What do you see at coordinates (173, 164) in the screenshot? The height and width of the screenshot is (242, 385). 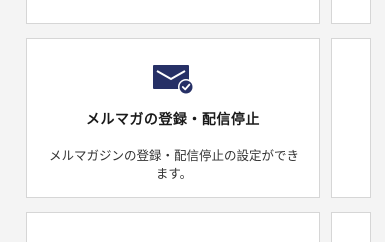 I see `card-description: メルマガジンの登録・配信停止の設定ができます。` at bounding box center [173, 164].